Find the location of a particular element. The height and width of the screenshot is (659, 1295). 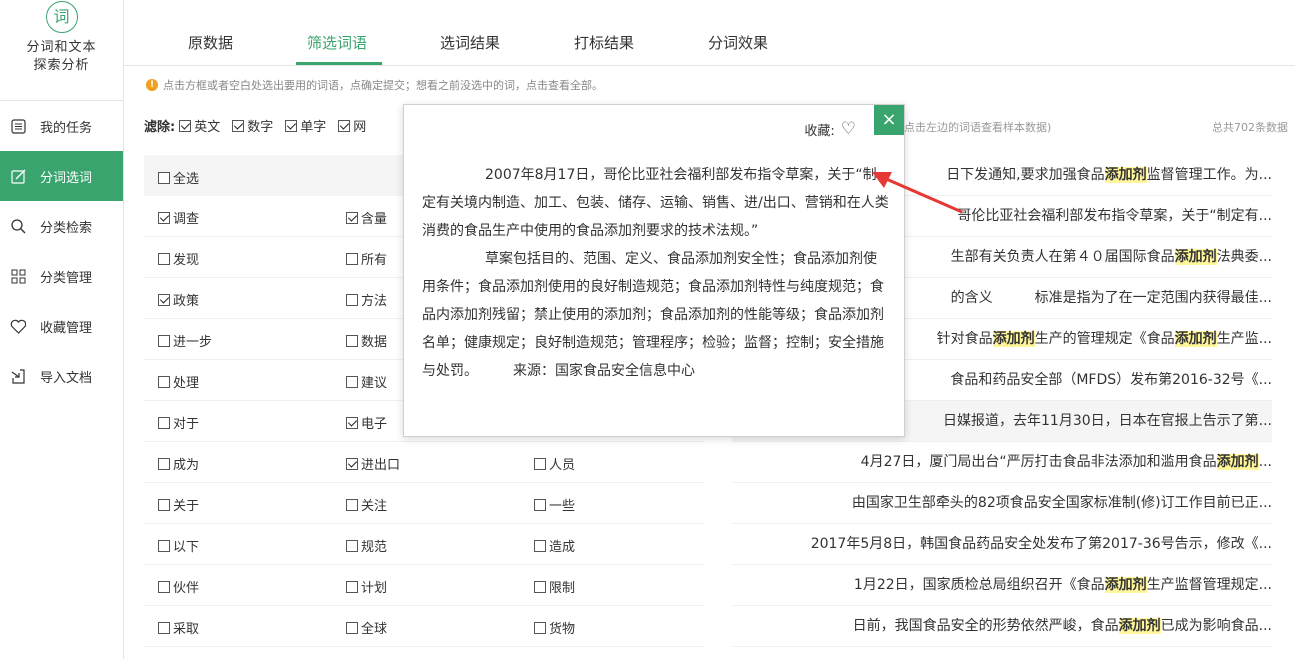

filter-option: 数字 is located at coordinates (252, 125).